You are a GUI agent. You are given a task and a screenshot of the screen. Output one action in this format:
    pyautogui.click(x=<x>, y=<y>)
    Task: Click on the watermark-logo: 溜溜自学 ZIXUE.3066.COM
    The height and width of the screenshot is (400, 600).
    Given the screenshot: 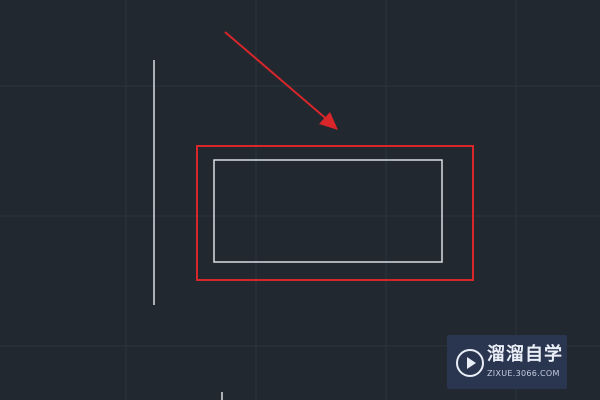 What is the action you would take?
    pyautogui.click(x=507, y=362)
    